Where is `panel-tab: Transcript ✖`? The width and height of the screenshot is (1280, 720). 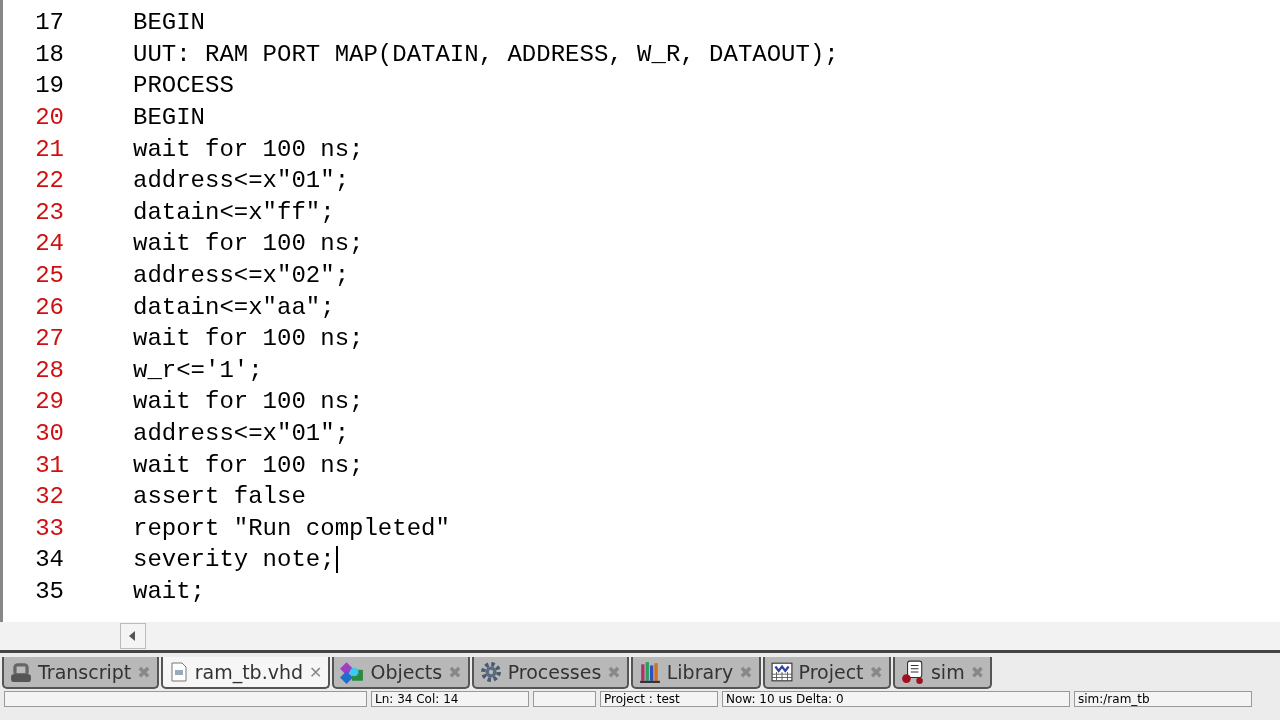 panel-tab: Transcript ✖ is located at coordinates (80, 673).